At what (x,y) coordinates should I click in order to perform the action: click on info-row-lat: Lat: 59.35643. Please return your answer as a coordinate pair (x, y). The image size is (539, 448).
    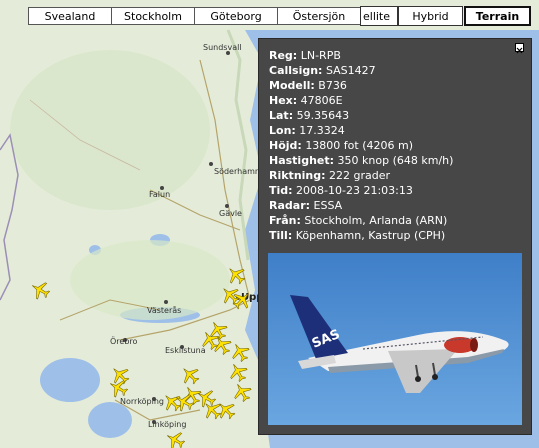
    Looking at the image, I should click on (309, 115).